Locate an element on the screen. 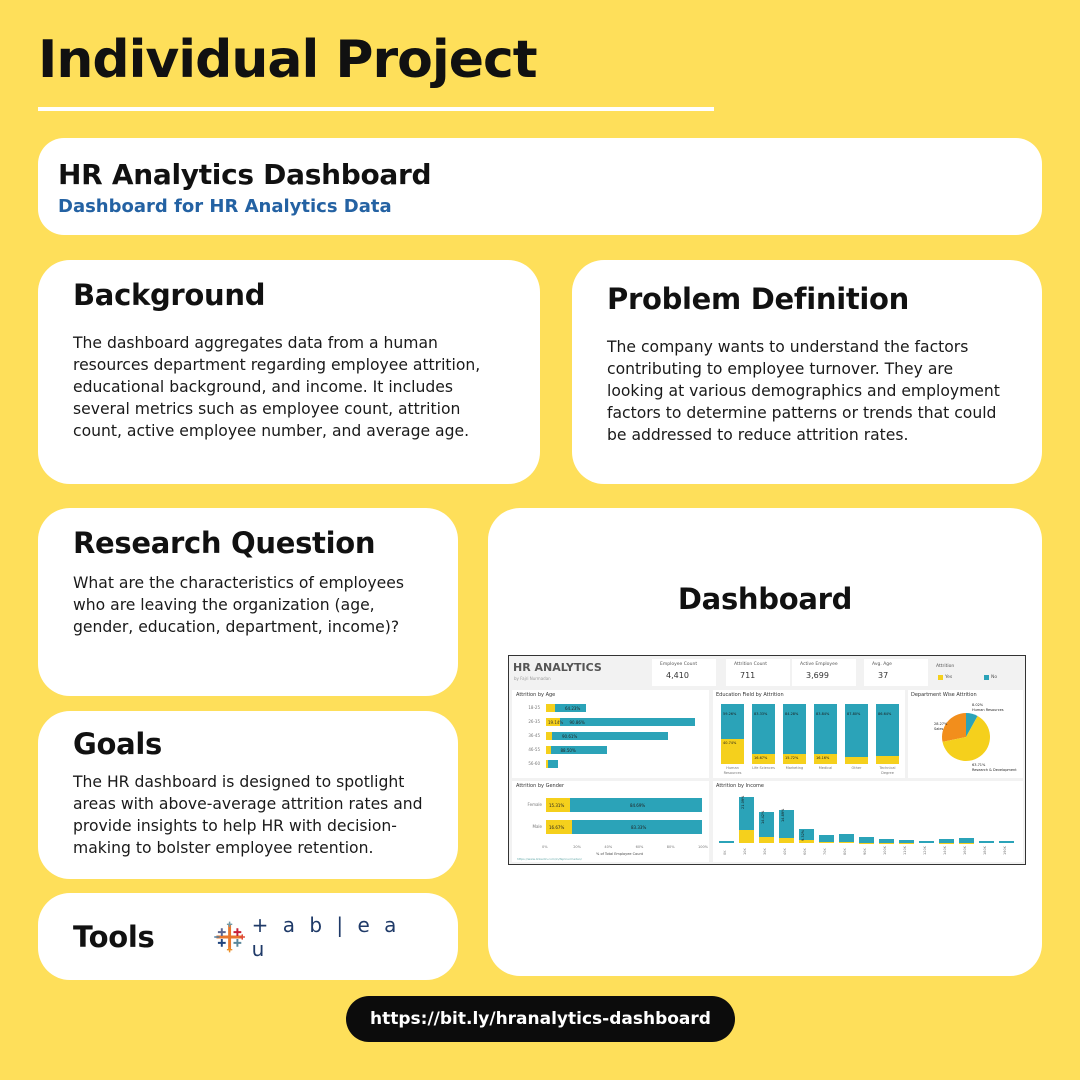  attrition-legend: Attrition Yes No is located at coordinates (980, 674).